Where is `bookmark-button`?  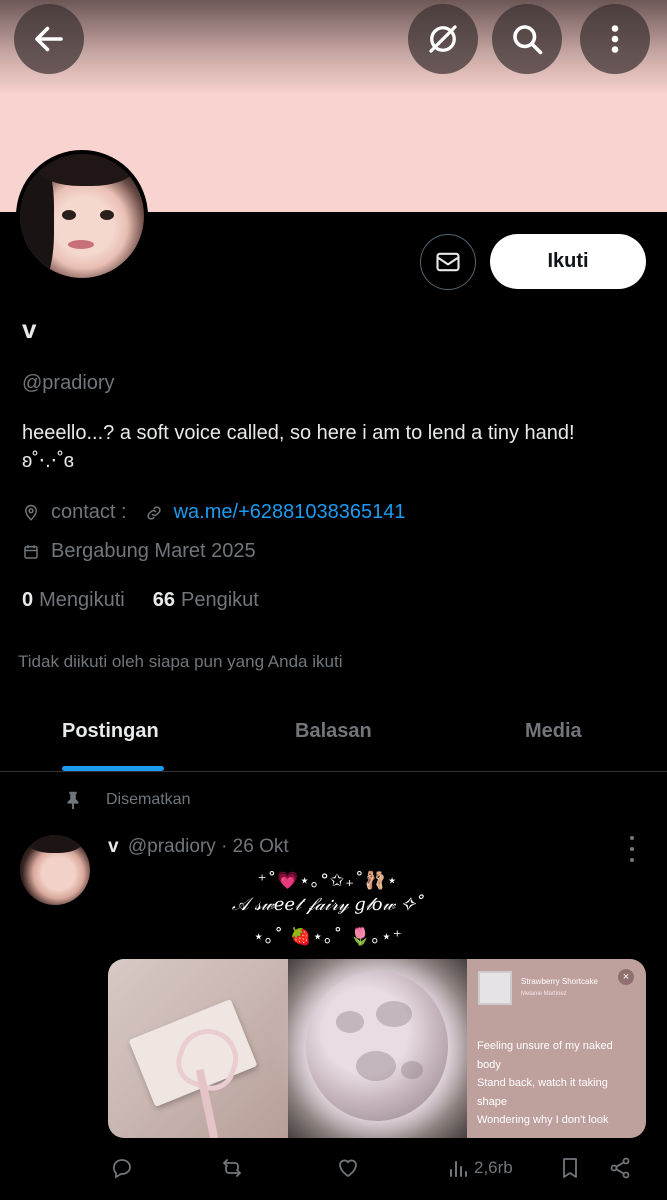 bookmark-button is located at coordinates (570, 1168).